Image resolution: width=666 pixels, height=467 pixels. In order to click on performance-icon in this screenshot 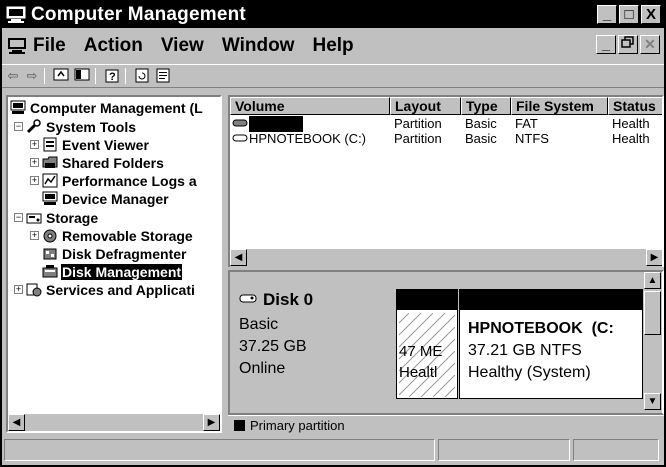, I will do `click(50, 180)`.